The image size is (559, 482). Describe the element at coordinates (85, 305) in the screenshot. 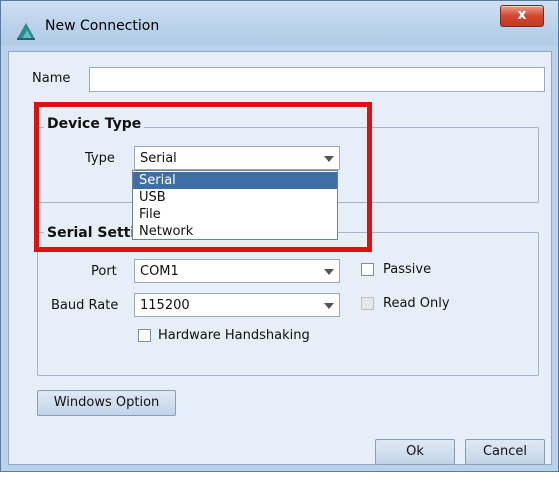

I see `baud-rate-label: Baud Rate` at that location.